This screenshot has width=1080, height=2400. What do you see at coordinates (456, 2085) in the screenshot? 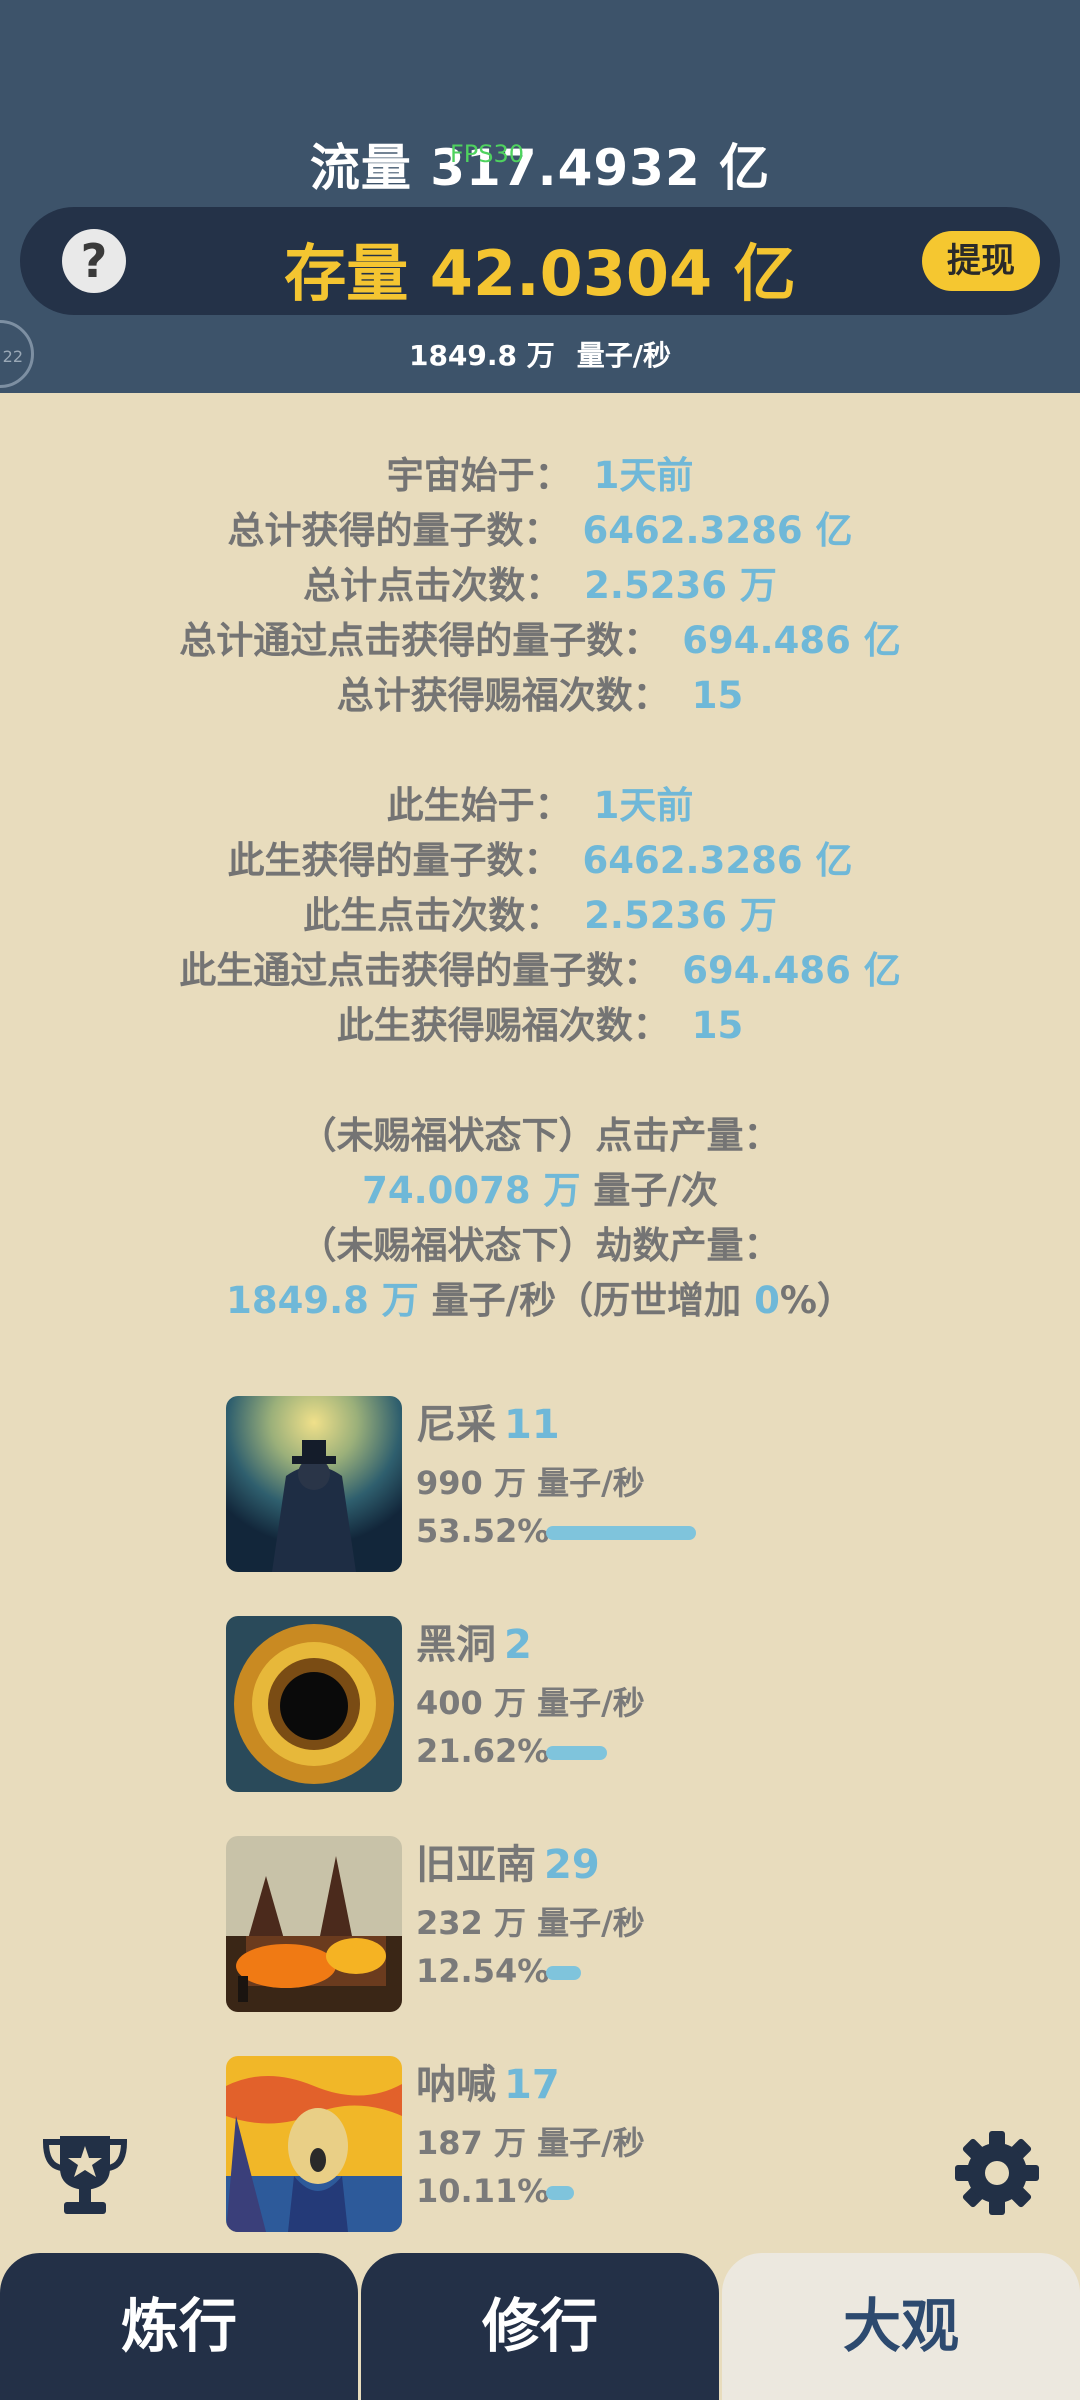
I see `building-name: 呐喊` at bounding box center [456, 2085].